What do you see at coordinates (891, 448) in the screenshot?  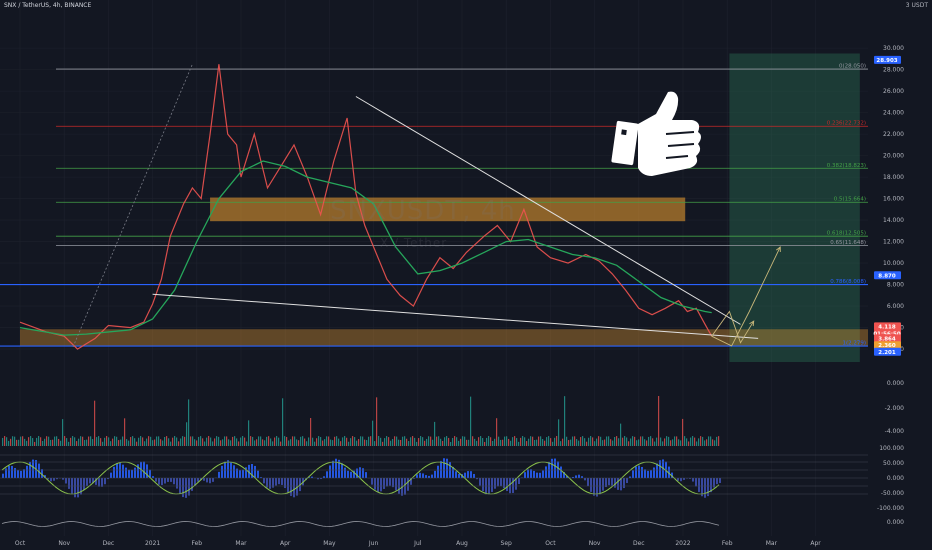 I see `indicator-tick-label: 100.000` at bounding box center [891, 448].